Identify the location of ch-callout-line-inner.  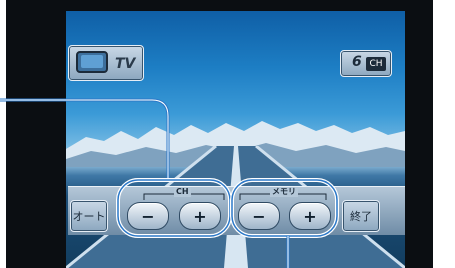
(84, 138).